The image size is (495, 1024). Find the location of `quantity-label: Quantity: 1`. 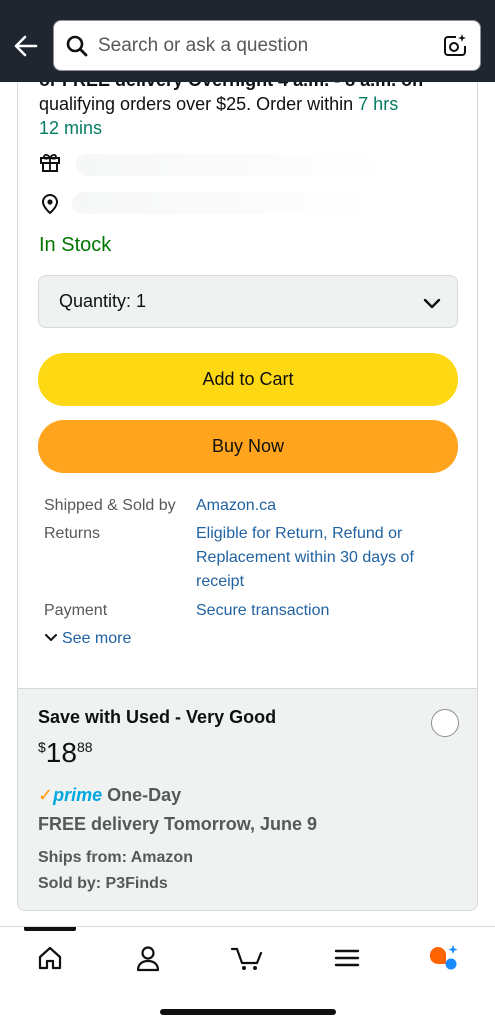

quantity-label: Quantity: 1 is located at coordinates (103, 301).